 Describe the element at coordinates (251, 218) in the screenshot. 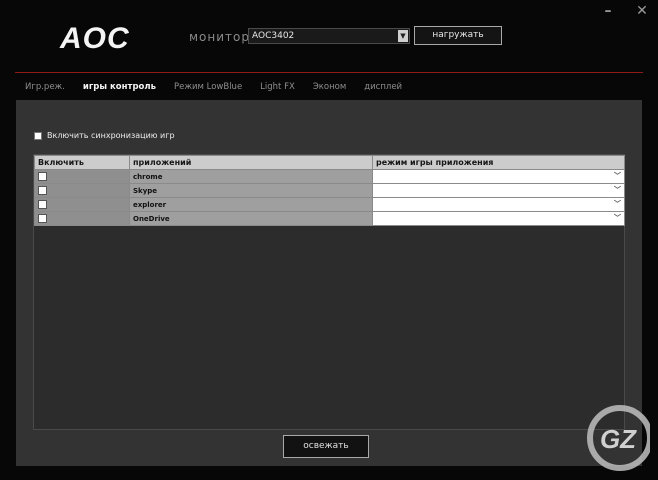

I see `app-name-cell: OneDrive` at that location.